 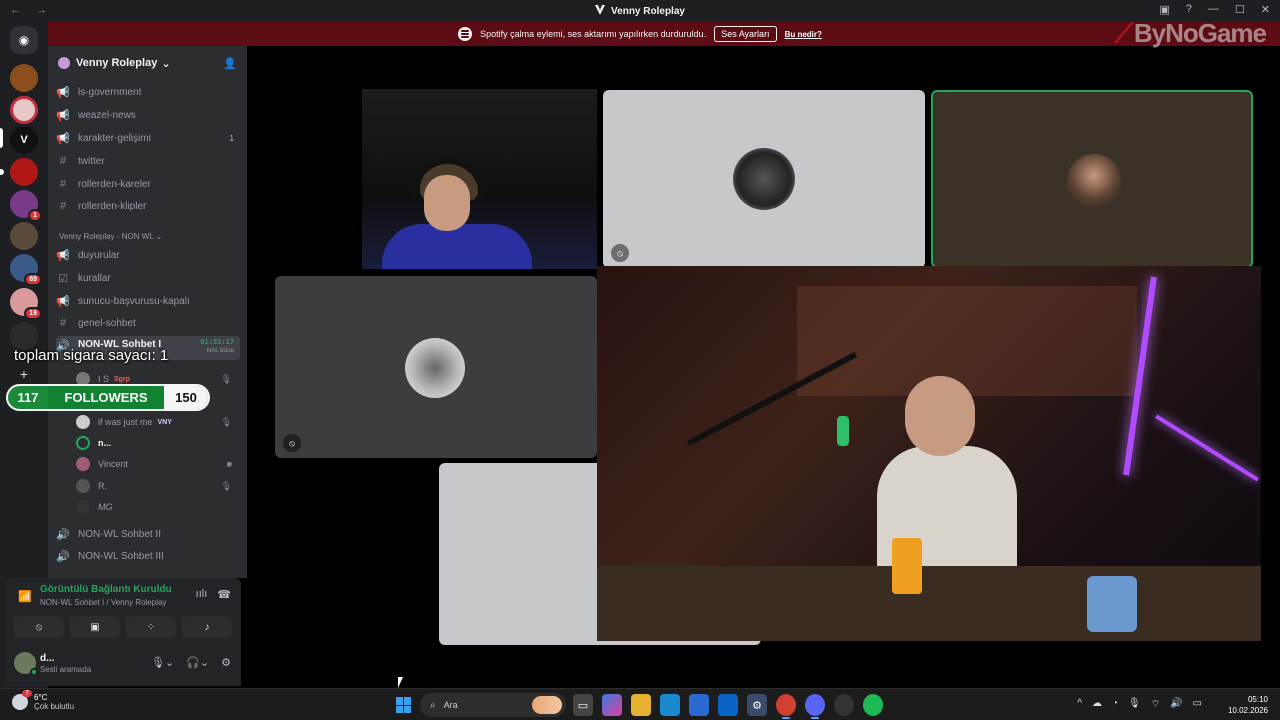 I want to click on online-status-icon, so click(x=34, y=672).